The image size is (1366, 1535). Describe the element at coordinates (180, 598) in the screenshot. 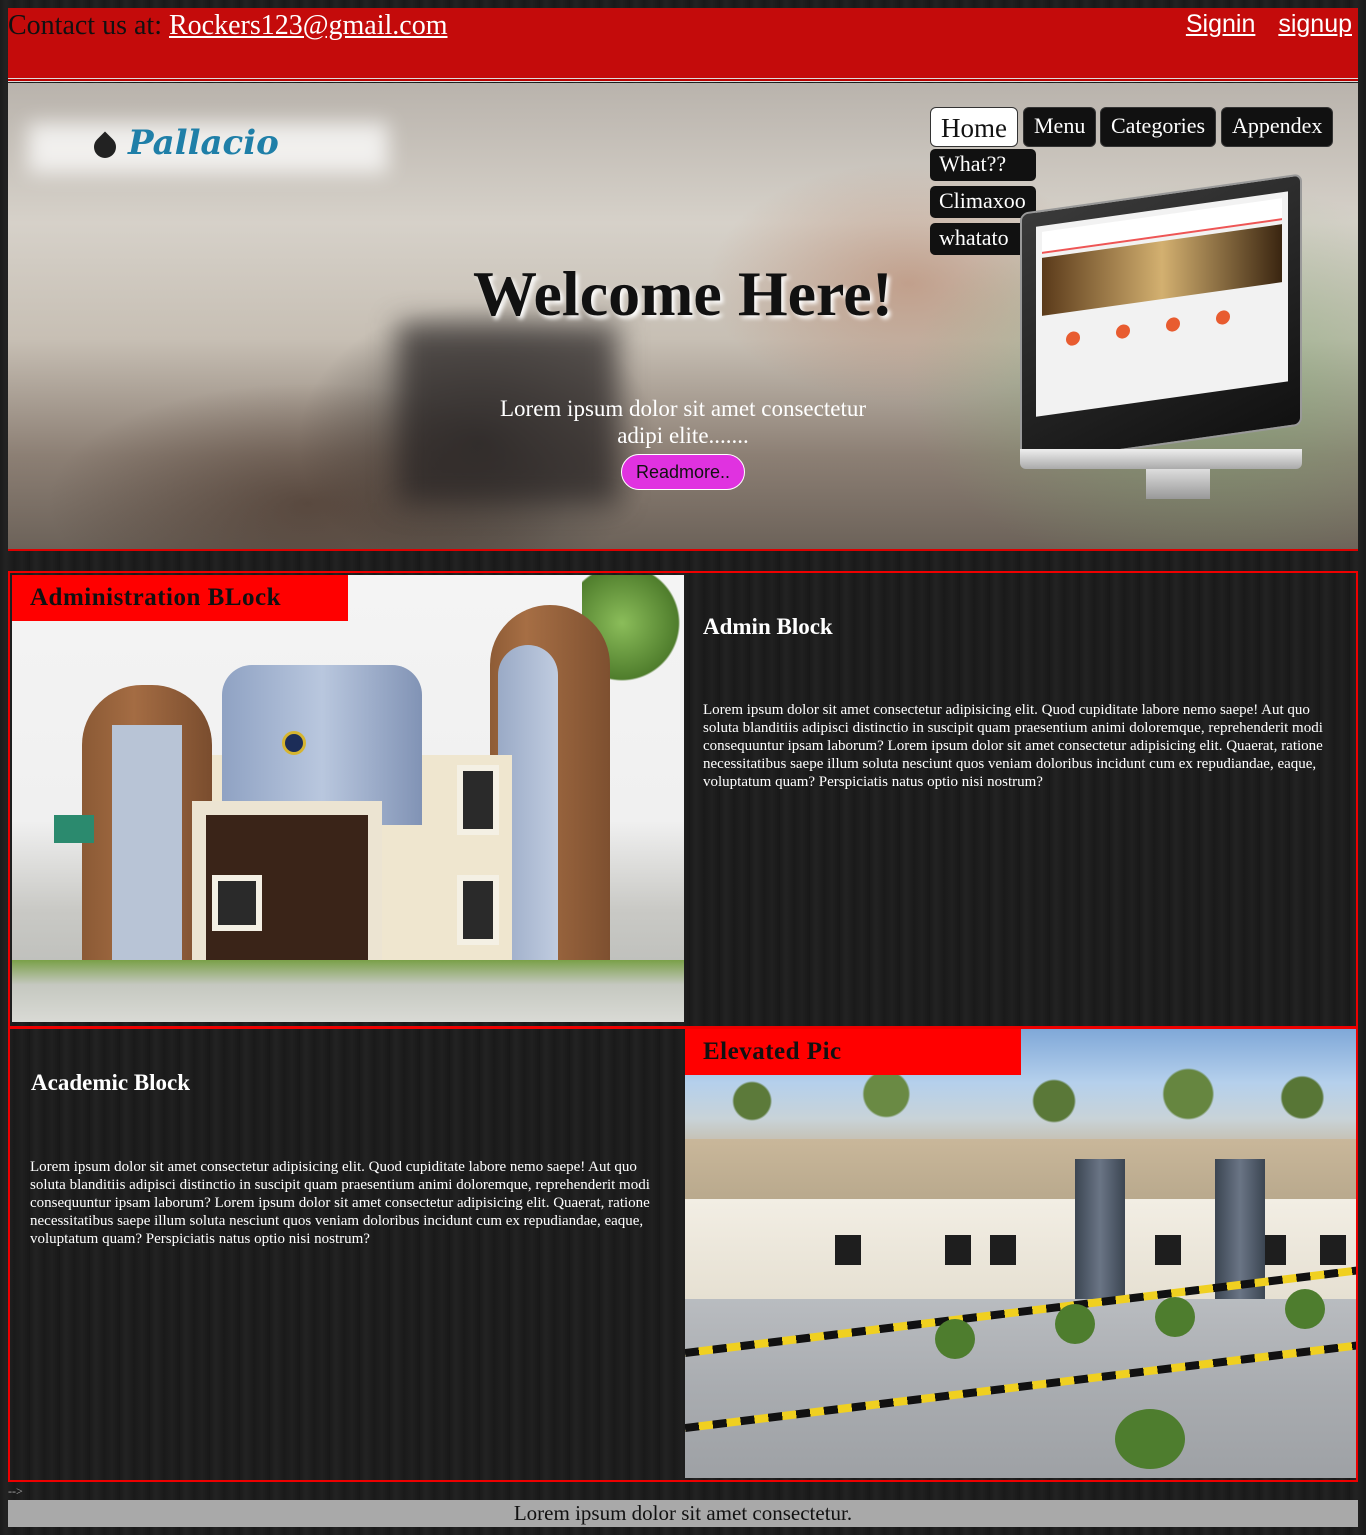

I see `administration-block-label: Administration BLock` at that location.